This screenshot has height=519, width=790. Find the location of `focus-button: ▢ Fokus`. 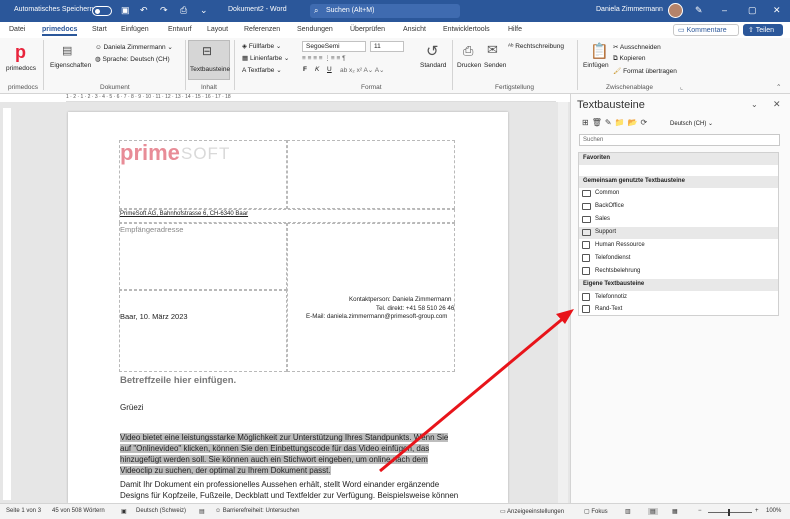

focus-button: ▢ Fokus is located at coordinates (596, 511).